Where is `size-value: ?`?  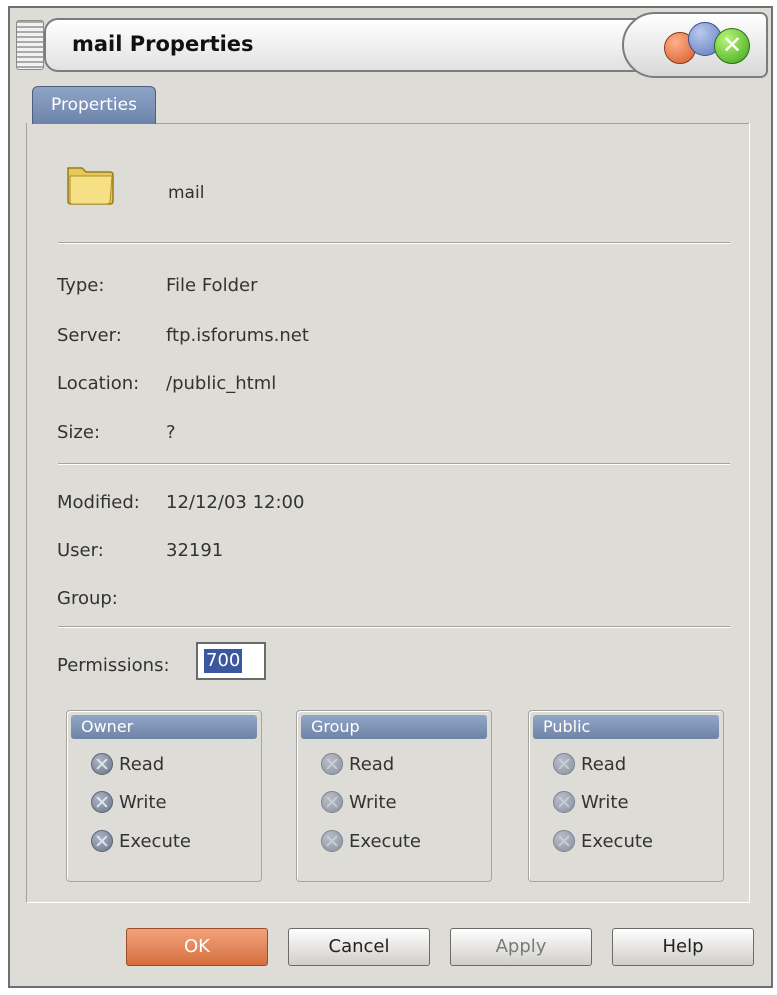 size-value: ? is located at coordinates (171, 432).